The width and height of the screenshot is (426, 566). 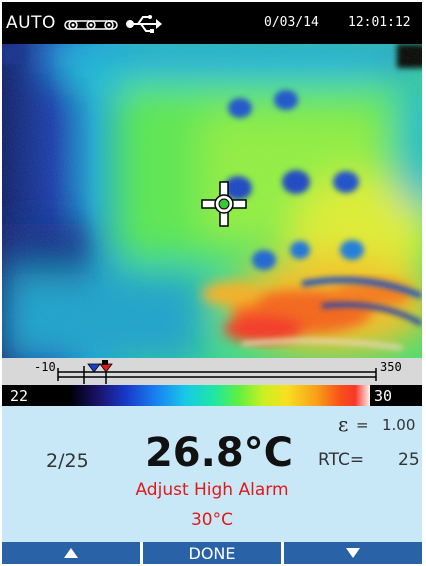 What do you see at coordinates (396, 395) in the screenshot?
I see `span-high-value: 30` at bounding box center [396, 395].